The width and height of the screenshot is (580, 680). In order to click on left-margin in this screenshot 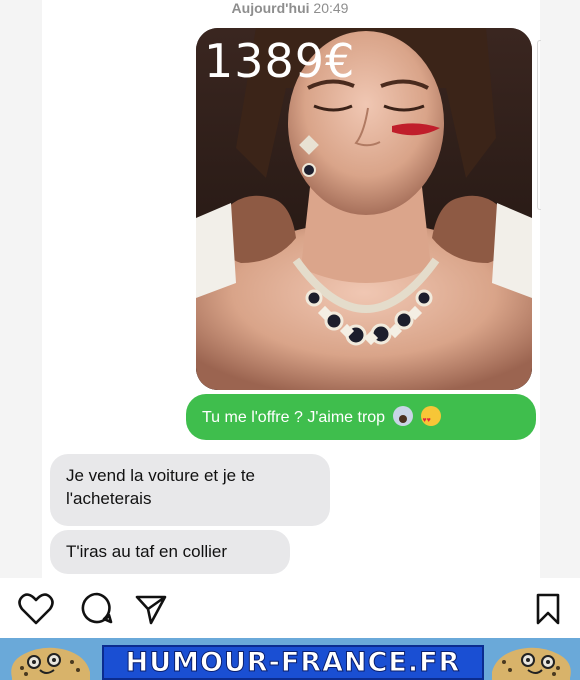, I will do `click(21, 289)`.